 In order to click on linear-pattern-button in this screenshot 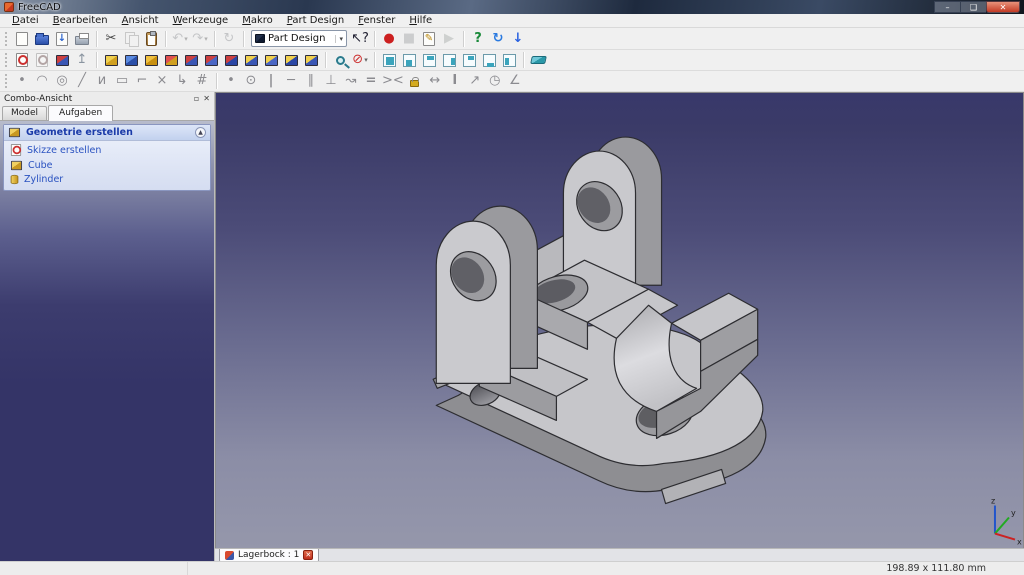, I will do `click(271, 60)`.